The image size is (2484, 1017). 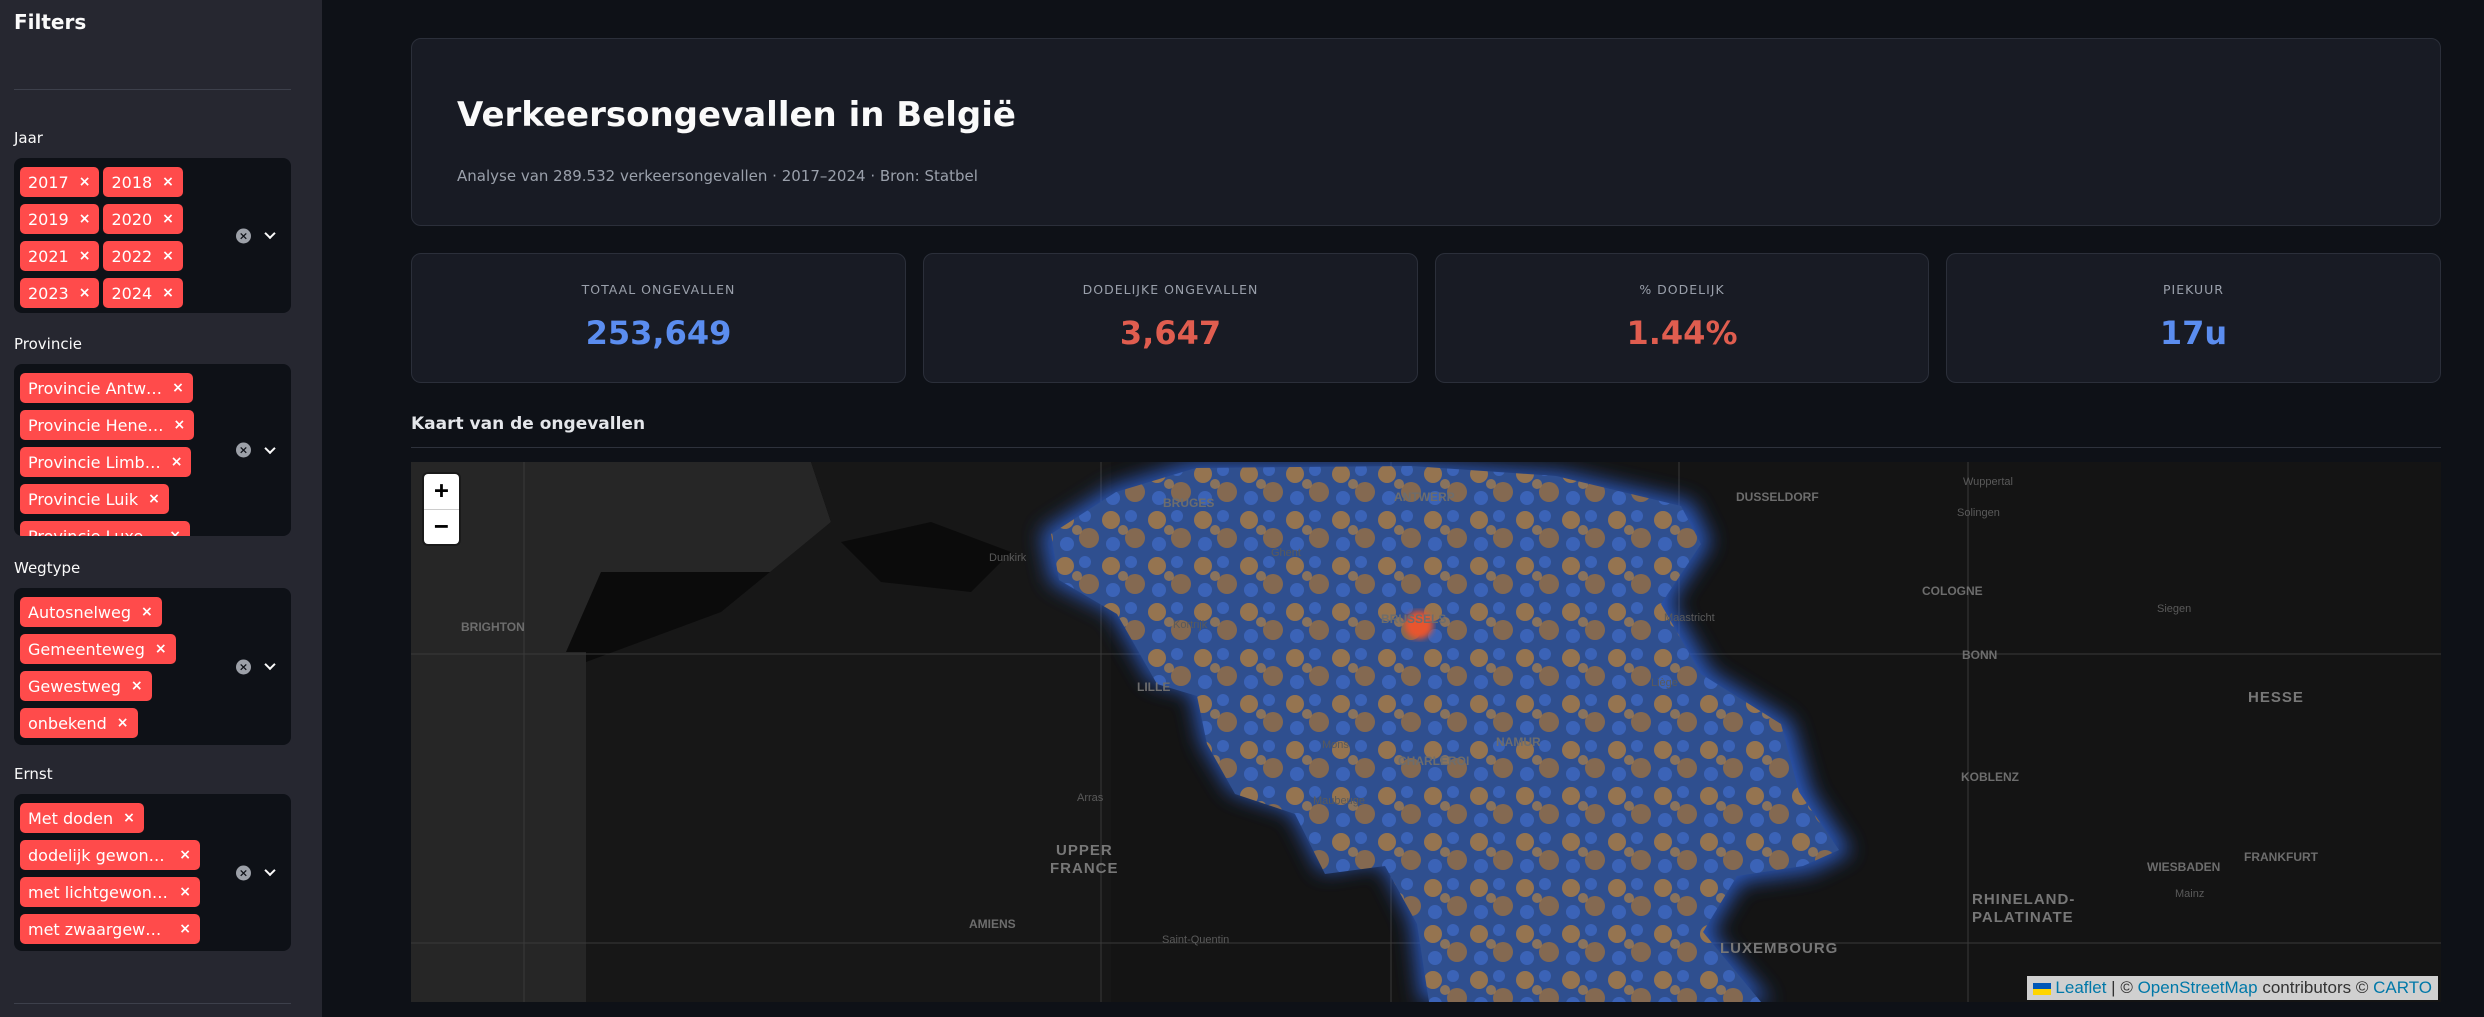 What do you see at coordinates (48, 219) in the screenshot?
I see `chip-label: 2019` at bounding box center [48, 219].